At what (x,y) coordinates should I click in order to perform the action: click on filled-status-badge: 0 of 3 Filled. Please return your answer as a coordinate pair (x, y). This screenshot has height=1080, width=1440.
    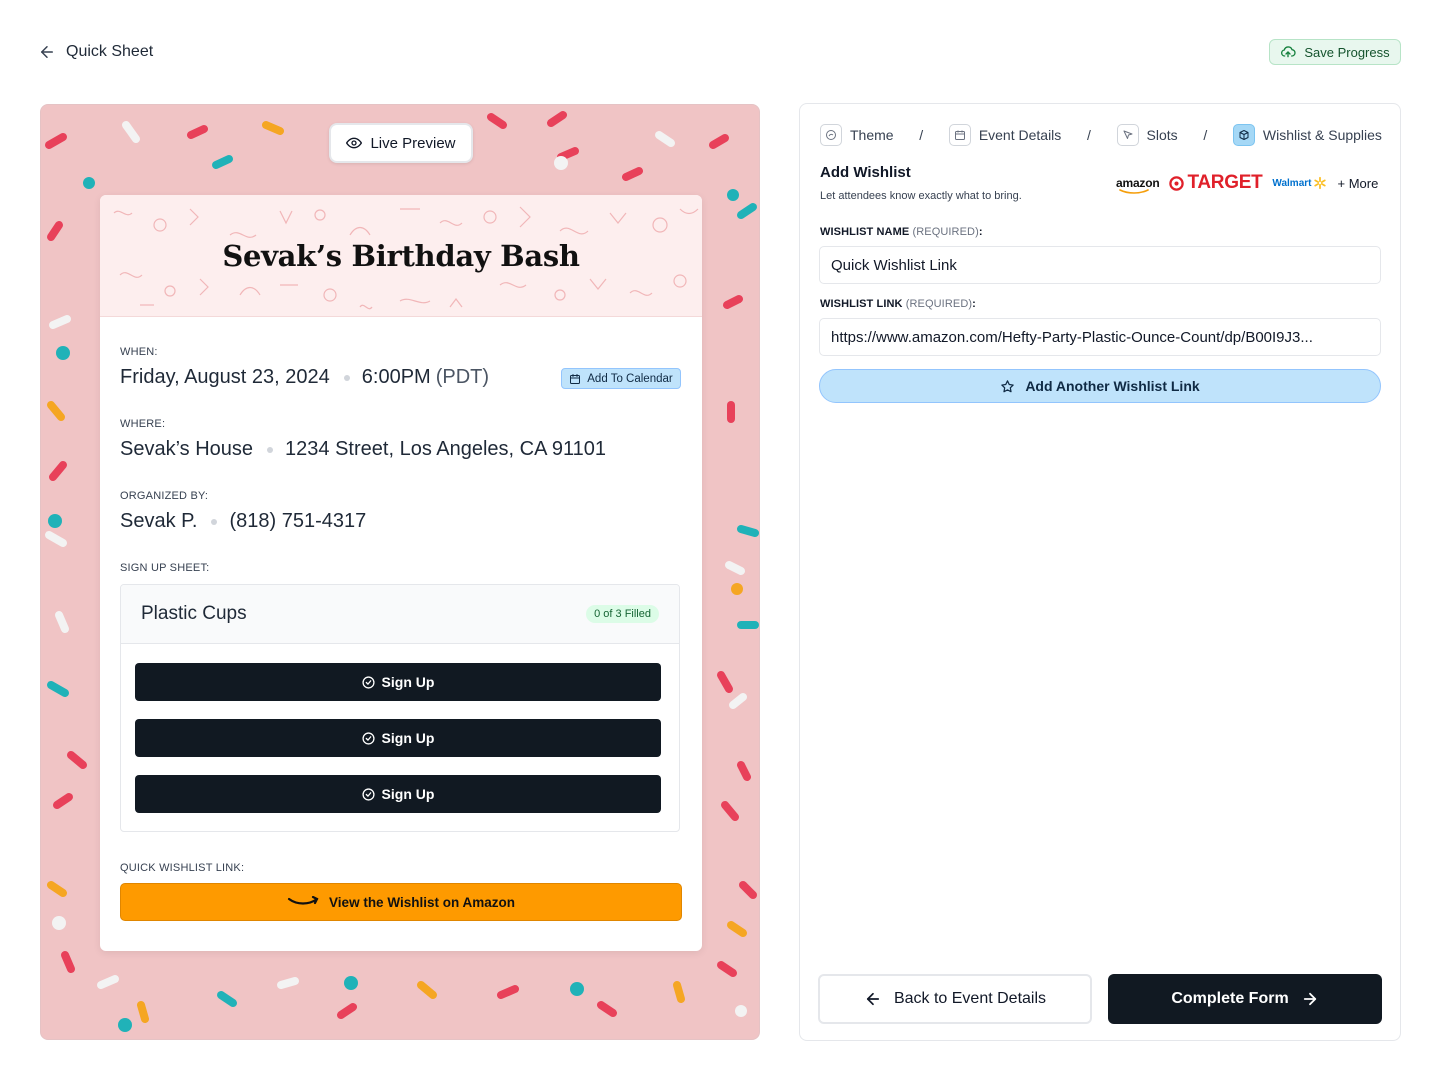
    Looking at the image, I should click on (622, 614).